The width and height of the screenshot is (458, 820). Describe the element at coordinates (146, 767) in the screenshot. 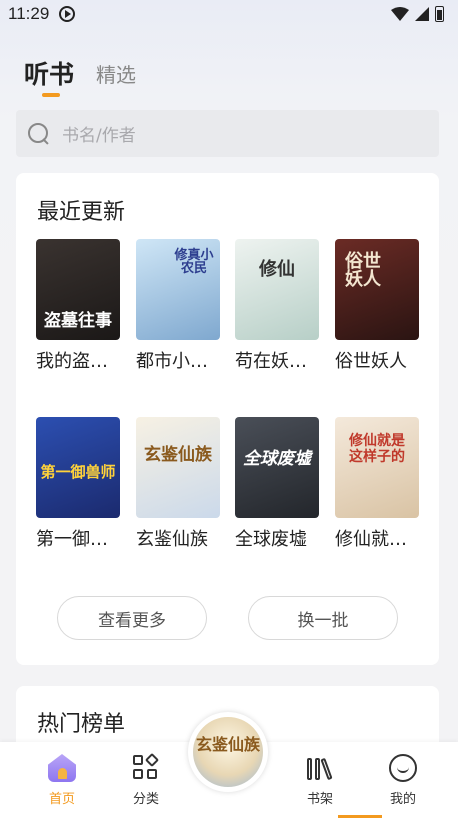

I see `category-icon` at that location.